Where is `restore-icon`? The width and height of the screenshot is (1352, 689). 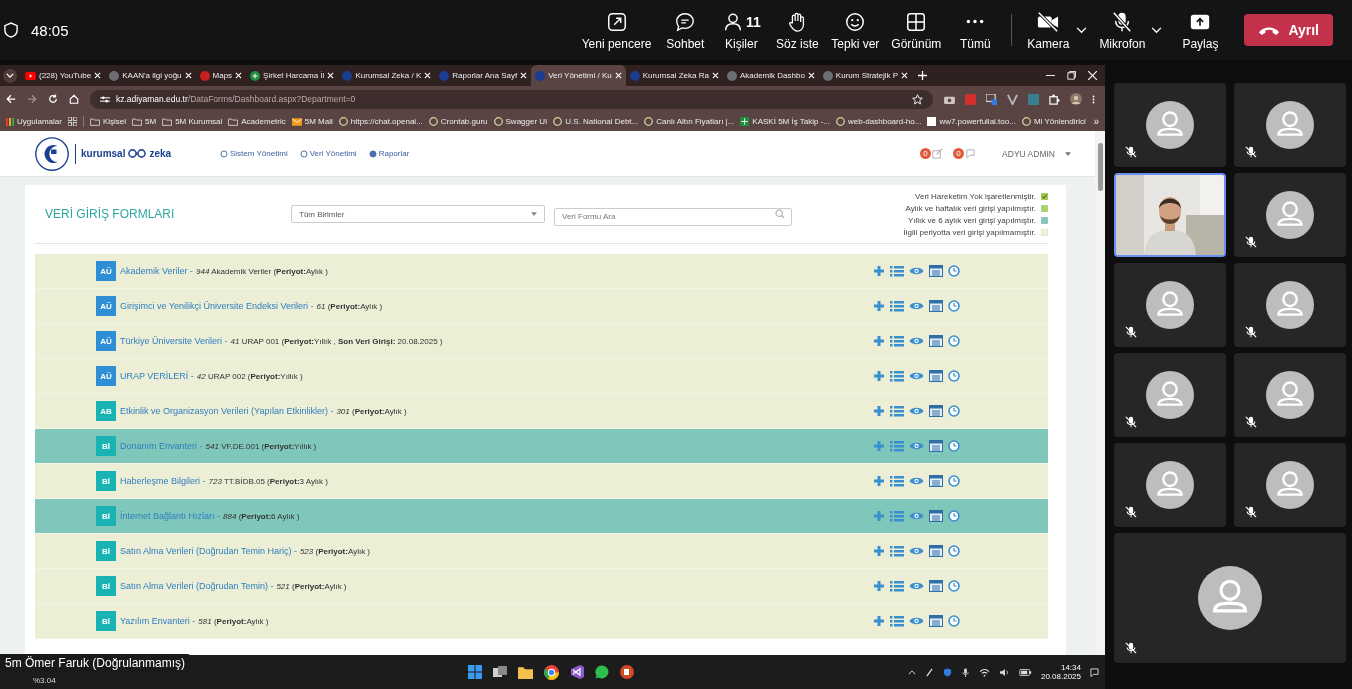 restore-icon is located at coordinates (1071, 75).